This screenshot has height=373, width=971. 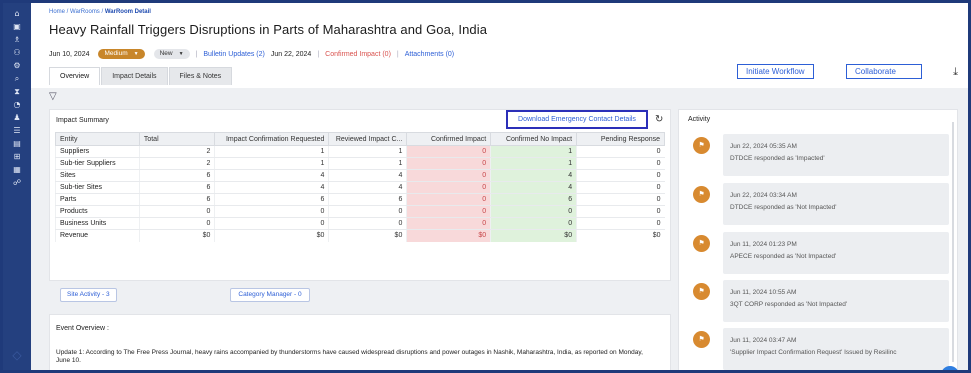 What do you see at coordinates (97, 235) in the screenshot?
I see `table-cell-entity: Revenue` at bounding box center [97, 235].